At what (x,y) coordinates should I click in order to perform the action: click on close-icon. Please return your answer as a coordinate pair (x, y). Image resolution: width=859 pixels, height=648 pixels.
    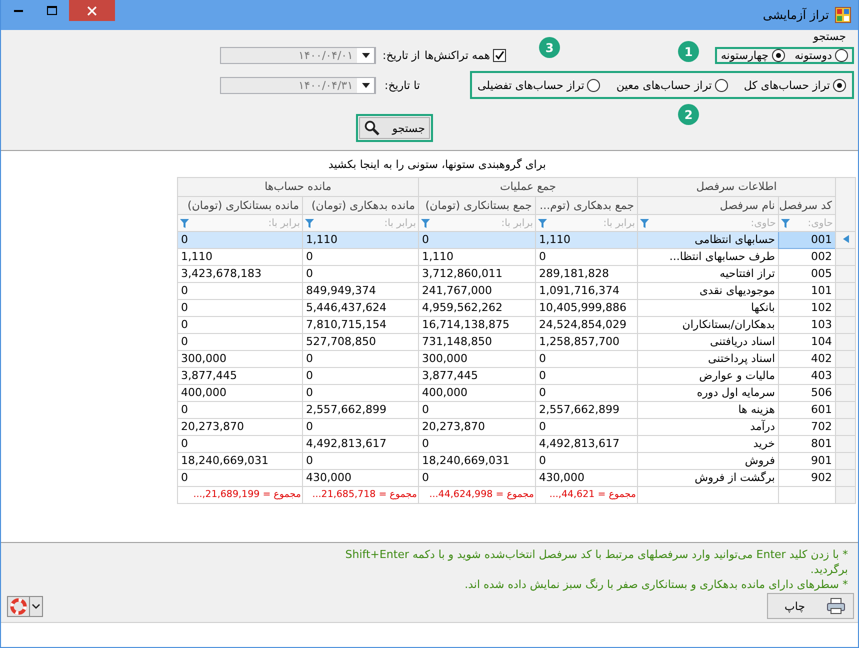
    Looking at the image, I should click on (92, 11).